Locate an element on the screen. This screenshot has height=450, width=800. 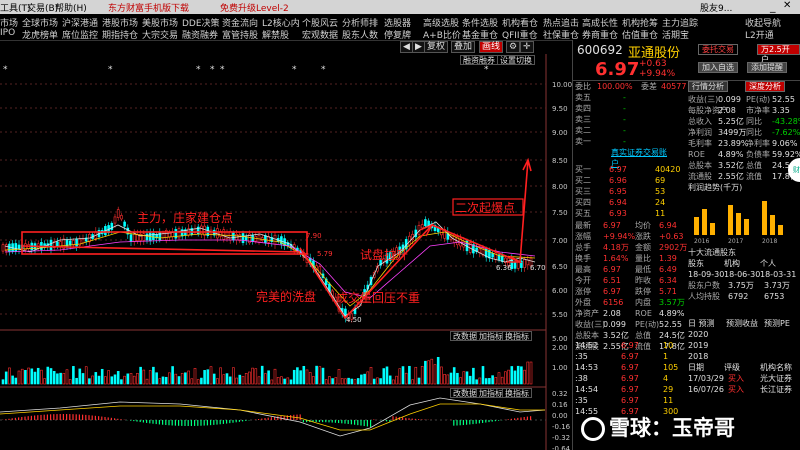
draw-line-button: 画线 is located at coordinates (491, 47).